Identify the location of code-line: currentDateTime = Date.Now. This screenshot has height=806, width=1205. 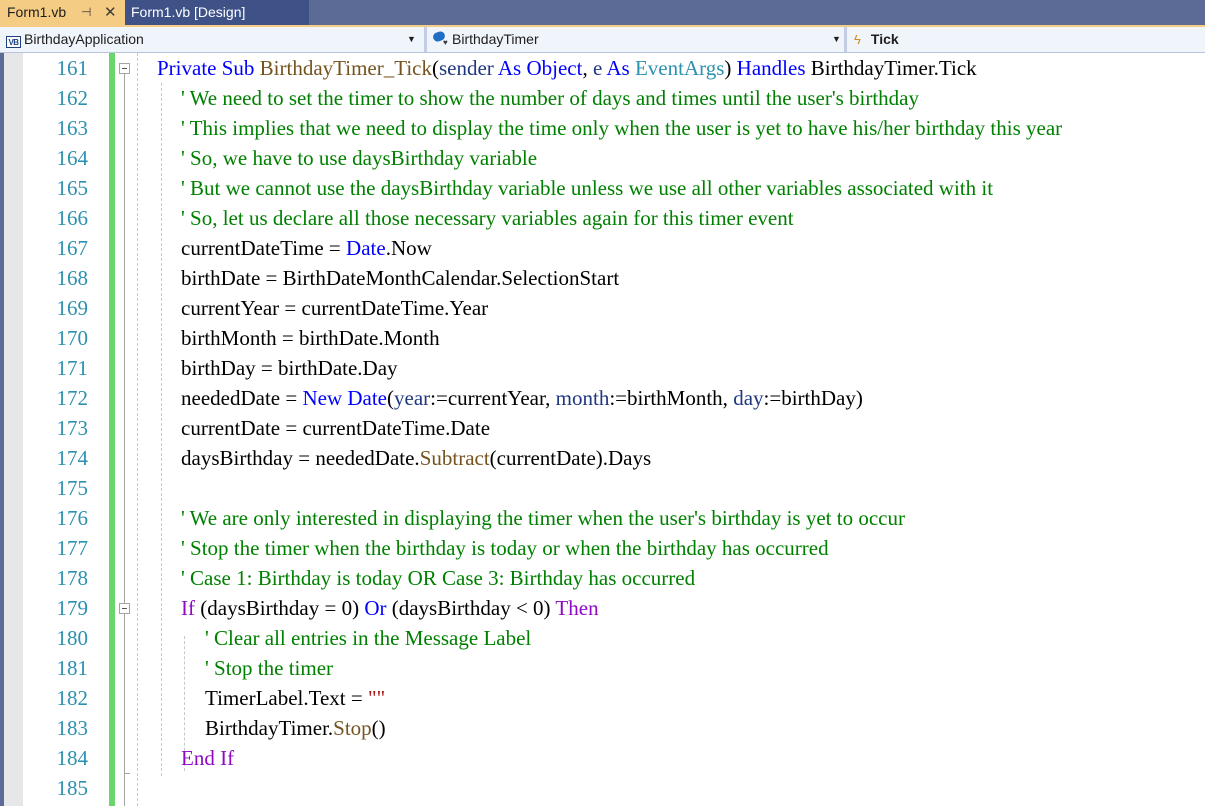
(306, 248).